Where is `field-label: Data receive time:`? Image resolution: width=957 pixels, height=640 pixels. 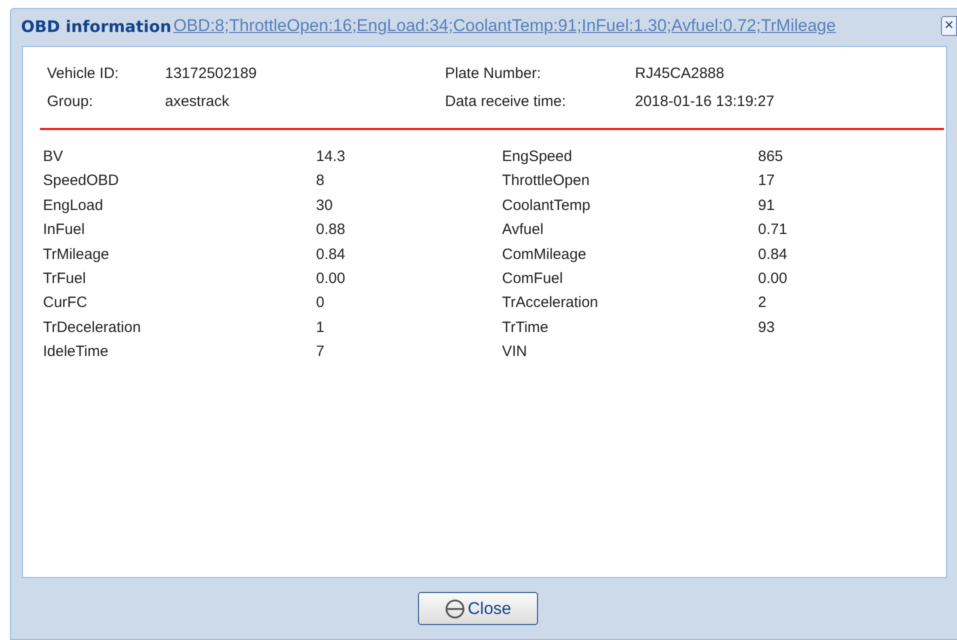 field-label: Data receive time: is located at coordinates (506, 101).